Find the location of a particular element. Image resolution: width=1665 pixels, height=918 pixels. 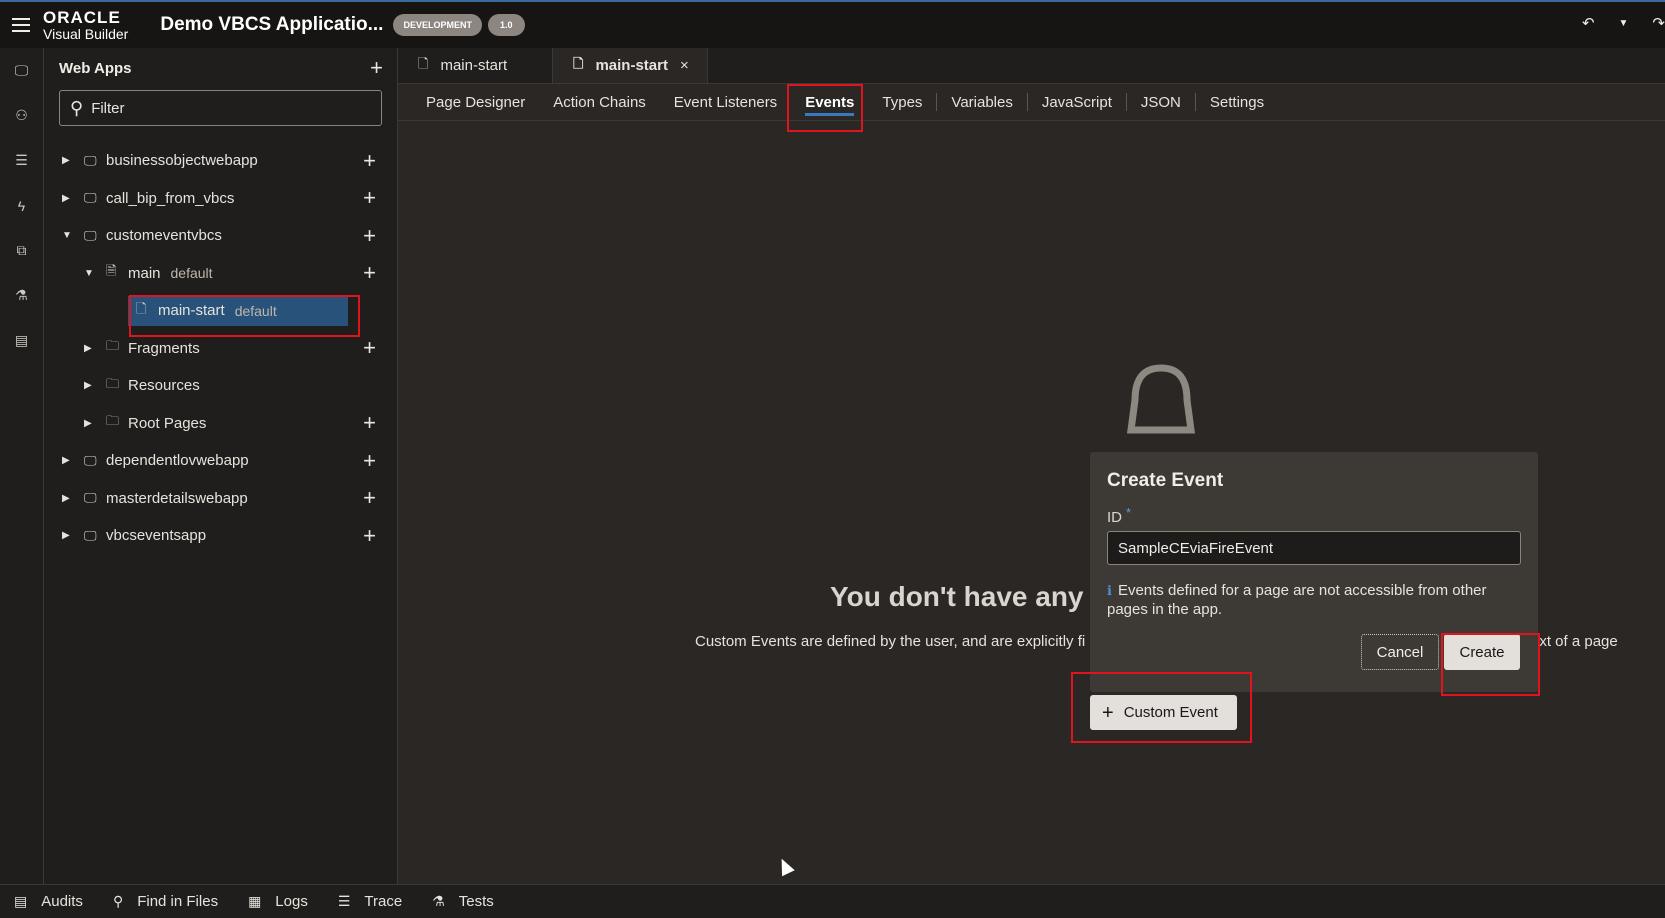

tree-item-label: vbcseventsapp is located at coordinates (156, 536).